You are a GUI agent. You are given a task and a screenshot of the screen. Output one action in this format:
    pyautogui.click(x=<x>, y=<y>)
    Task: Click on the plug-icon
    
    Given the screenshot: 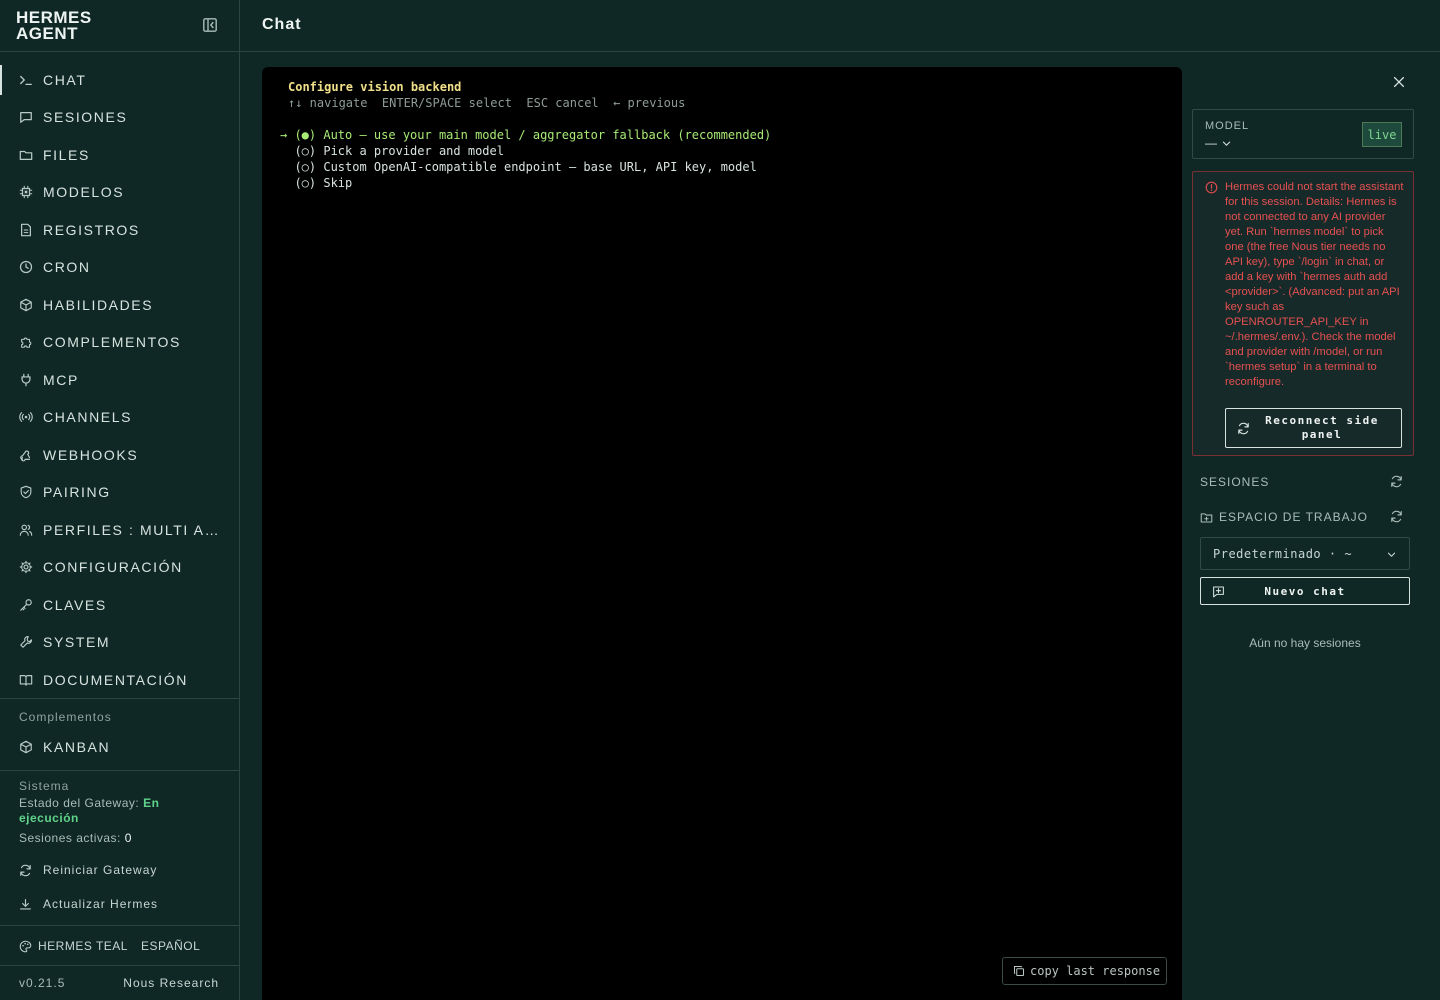 What is the action you would take?
    pyautogui.click(x=26, y=380)
    